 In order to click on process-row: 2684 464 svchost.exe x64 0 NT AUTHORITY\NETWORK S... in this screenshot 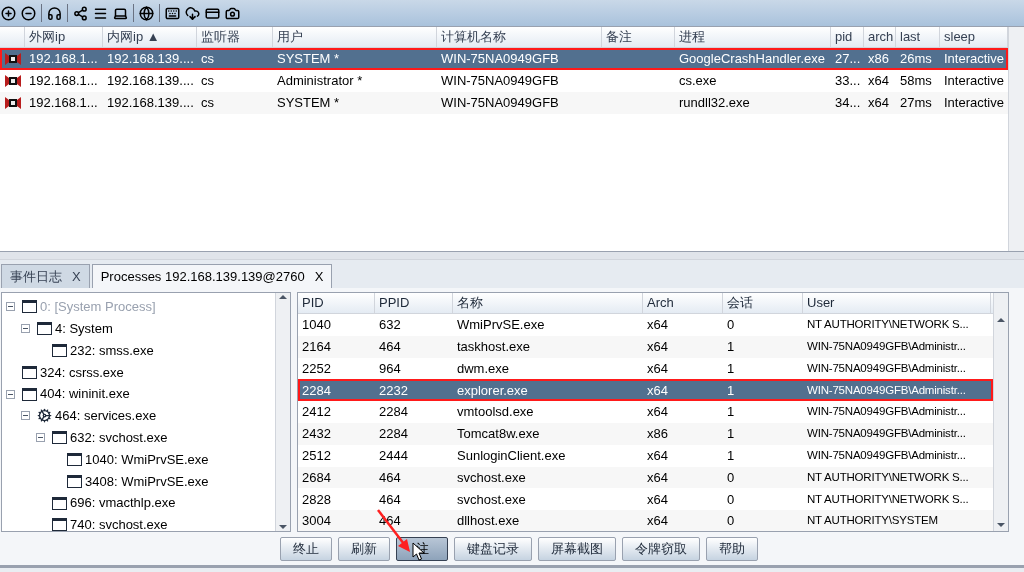, I will do `click(645, 477)`.